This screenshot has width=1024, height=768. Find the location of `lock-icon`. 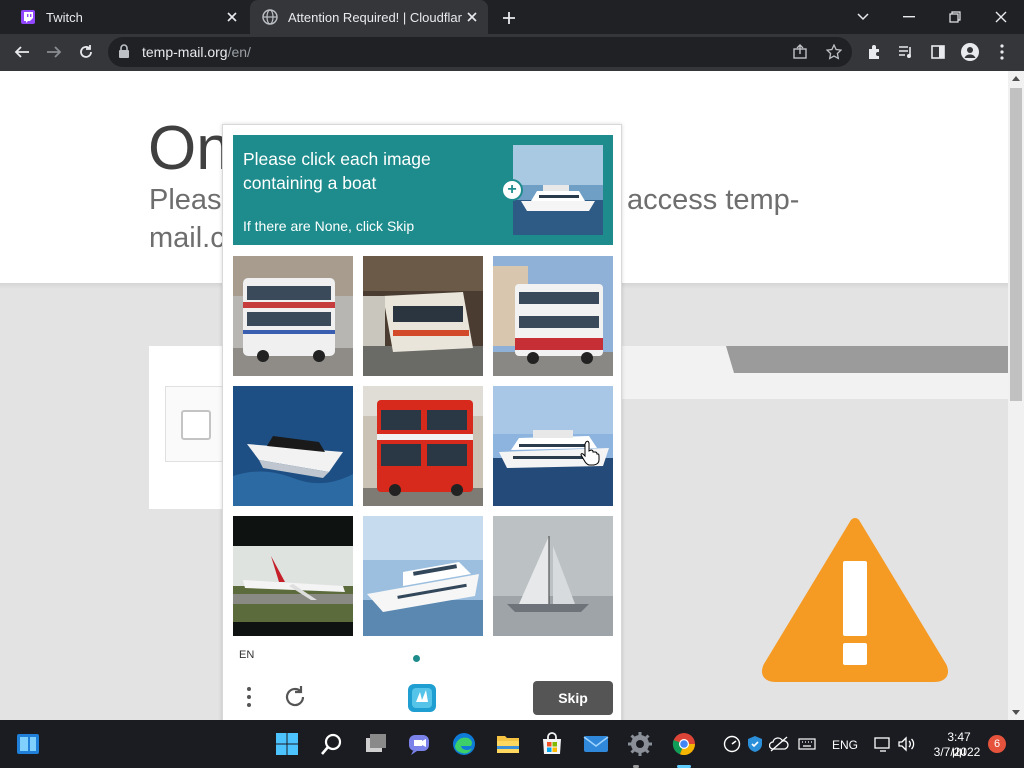

lock-icon is located at coordinates (124, 54).